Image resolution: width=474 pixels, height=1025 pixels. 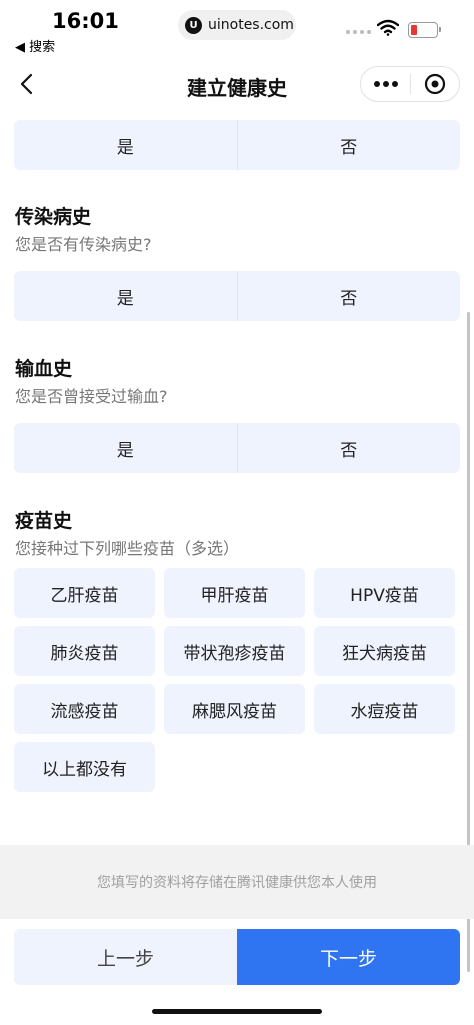 What do you see at coordinates (385, 84) in the screenshot?
I see `more-dots-icon` at bounding box center [385, 84].